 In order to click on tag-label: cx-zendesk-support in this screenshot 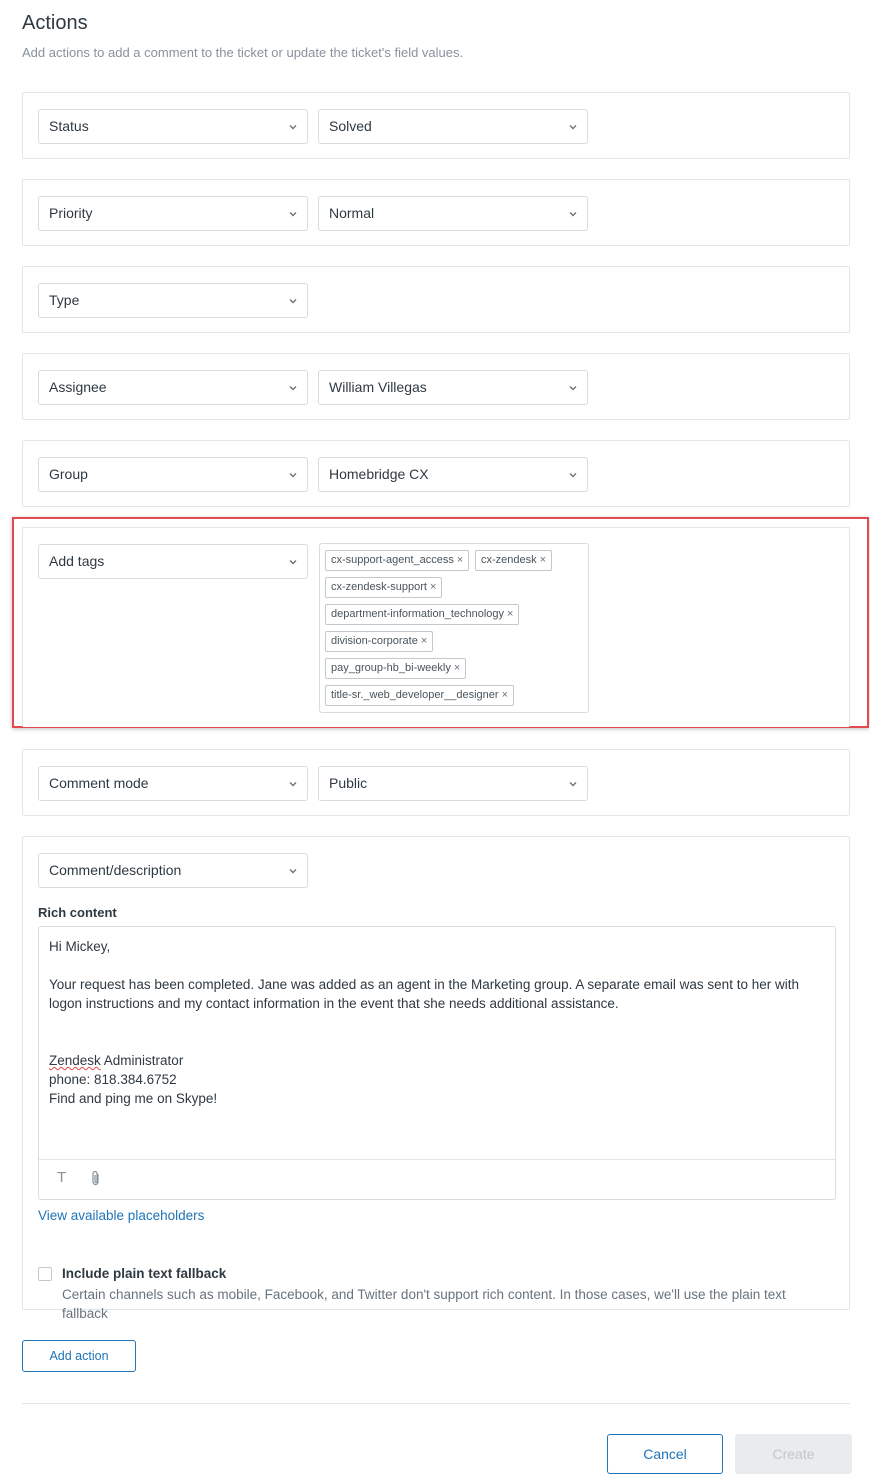, I will do `click(379, 587)`.